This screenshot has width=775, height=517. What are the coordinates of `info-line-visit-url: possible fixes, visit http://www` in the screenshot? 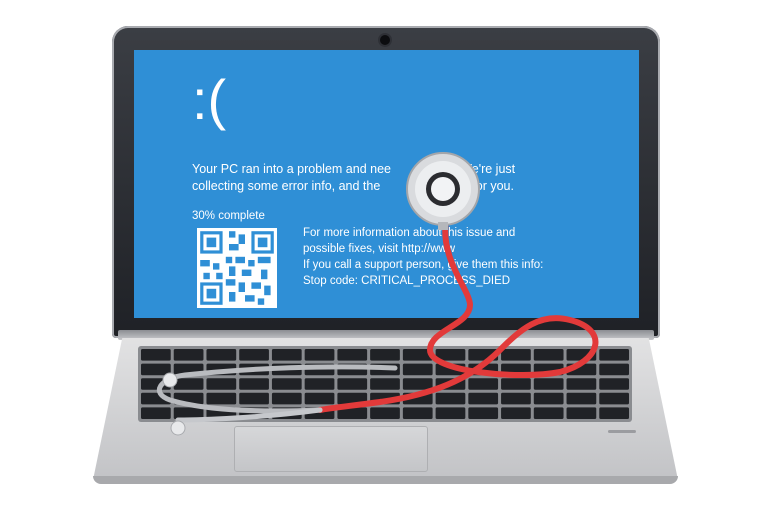 It's located at (379, 249).